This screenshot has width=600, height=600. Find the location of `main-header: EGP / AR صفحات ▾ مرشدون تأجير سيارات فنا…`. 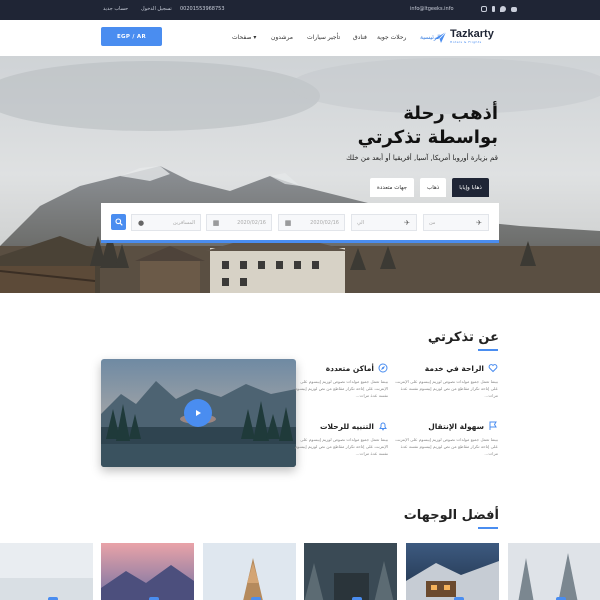

main-header: EGP / AR صفحات ▾ مرشدون تأجير سيارات فنا… is located at coordinates (300, 38).